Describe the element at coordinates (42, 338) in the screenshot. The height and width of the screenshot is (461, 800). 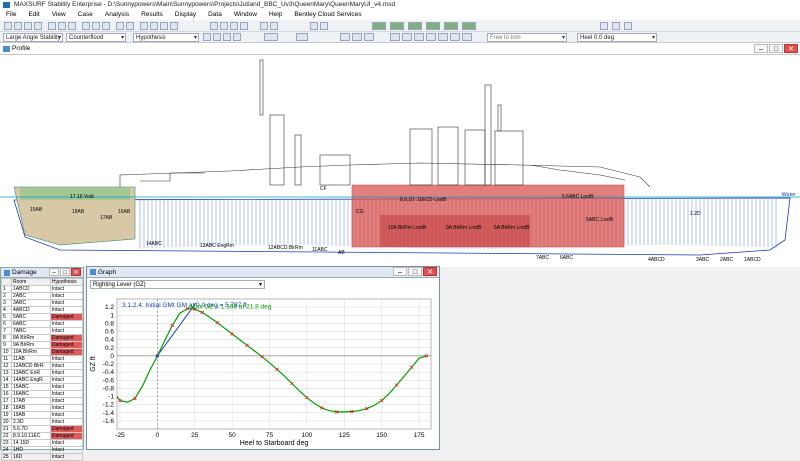
I see `table-row: 8 8A BlrRm Damaged` at that location.